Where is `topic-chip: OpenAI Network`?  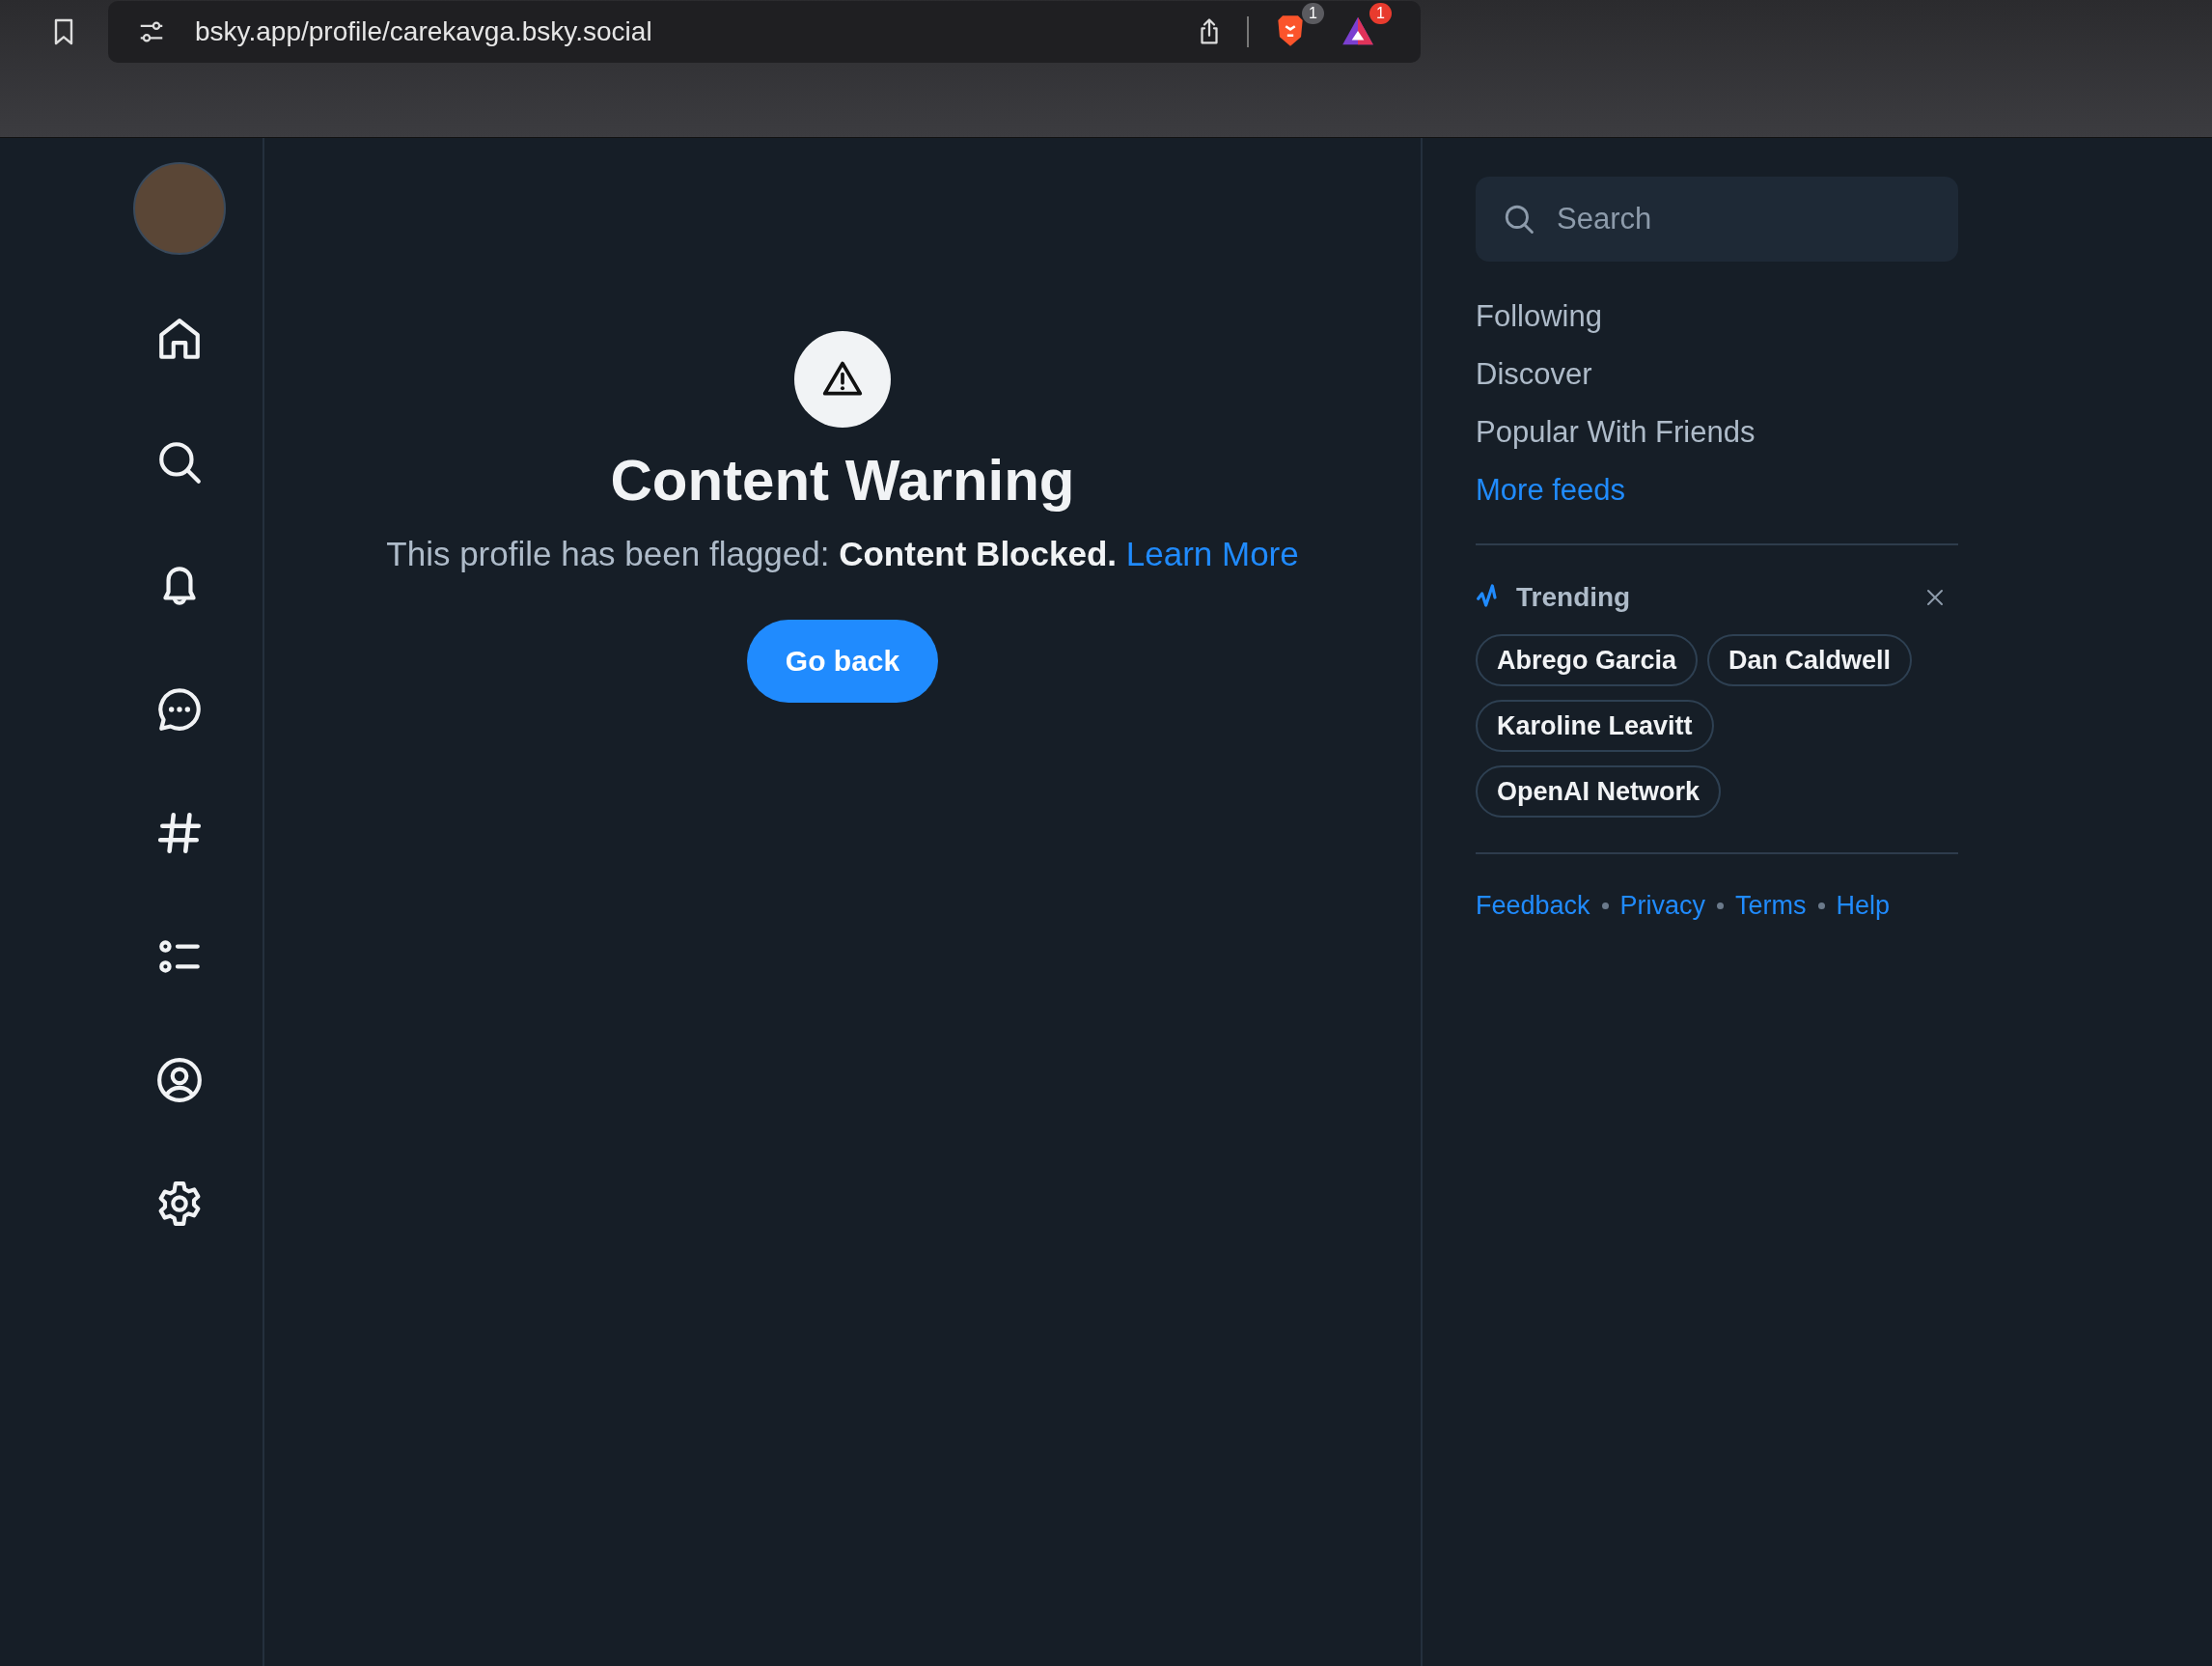 topic-chip: OpenAI Network is located at coordinates (1599, 791).